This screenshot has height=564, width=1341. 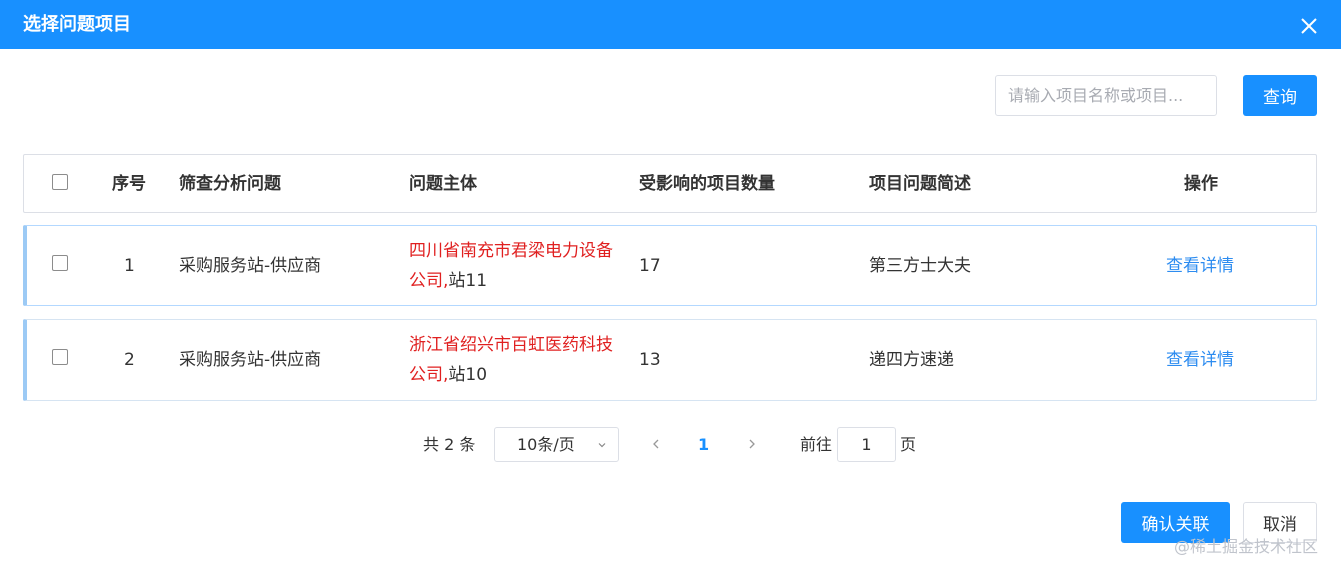 What do you see at coordinates (656, 444) in the screenshot?
I see `chevron-left-icon` at bounding box center [656, 444].